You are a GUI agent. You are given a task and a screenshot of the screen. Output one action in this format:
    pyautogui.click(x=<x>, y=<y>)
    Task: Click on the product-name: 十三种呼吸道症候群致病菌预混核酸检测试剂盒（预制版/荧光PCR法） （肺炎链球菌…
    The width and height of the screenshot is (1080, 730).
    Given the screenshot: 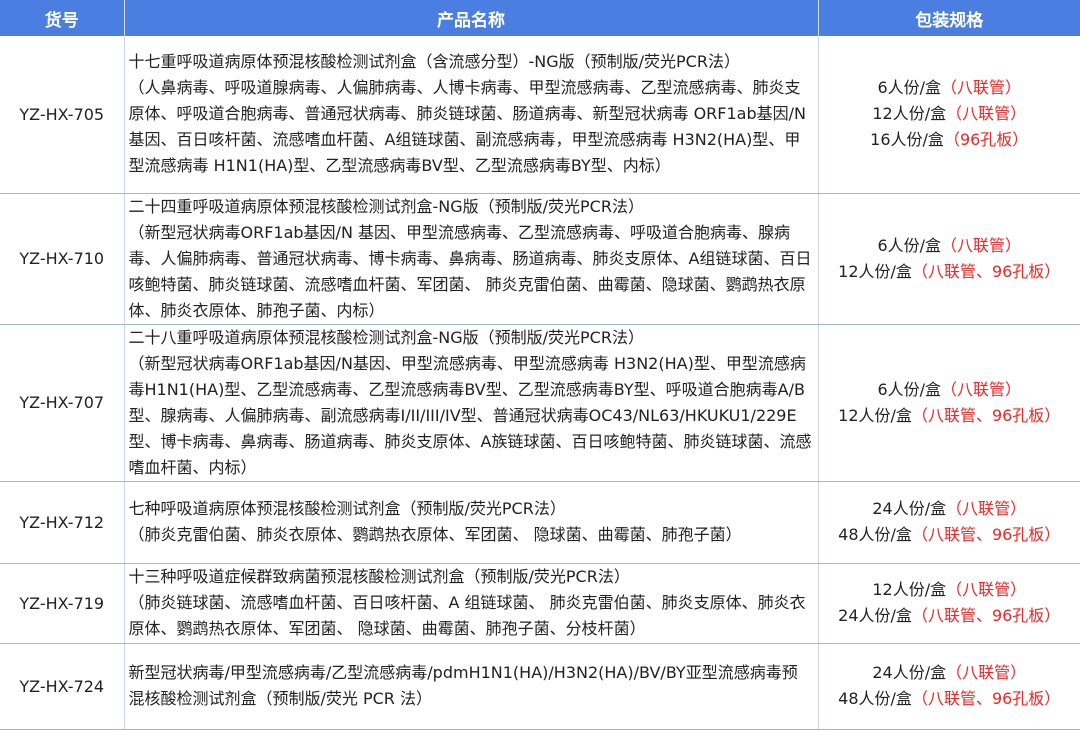 What is the action you would take?
    pyautogui.click(x=471, y=603)
    